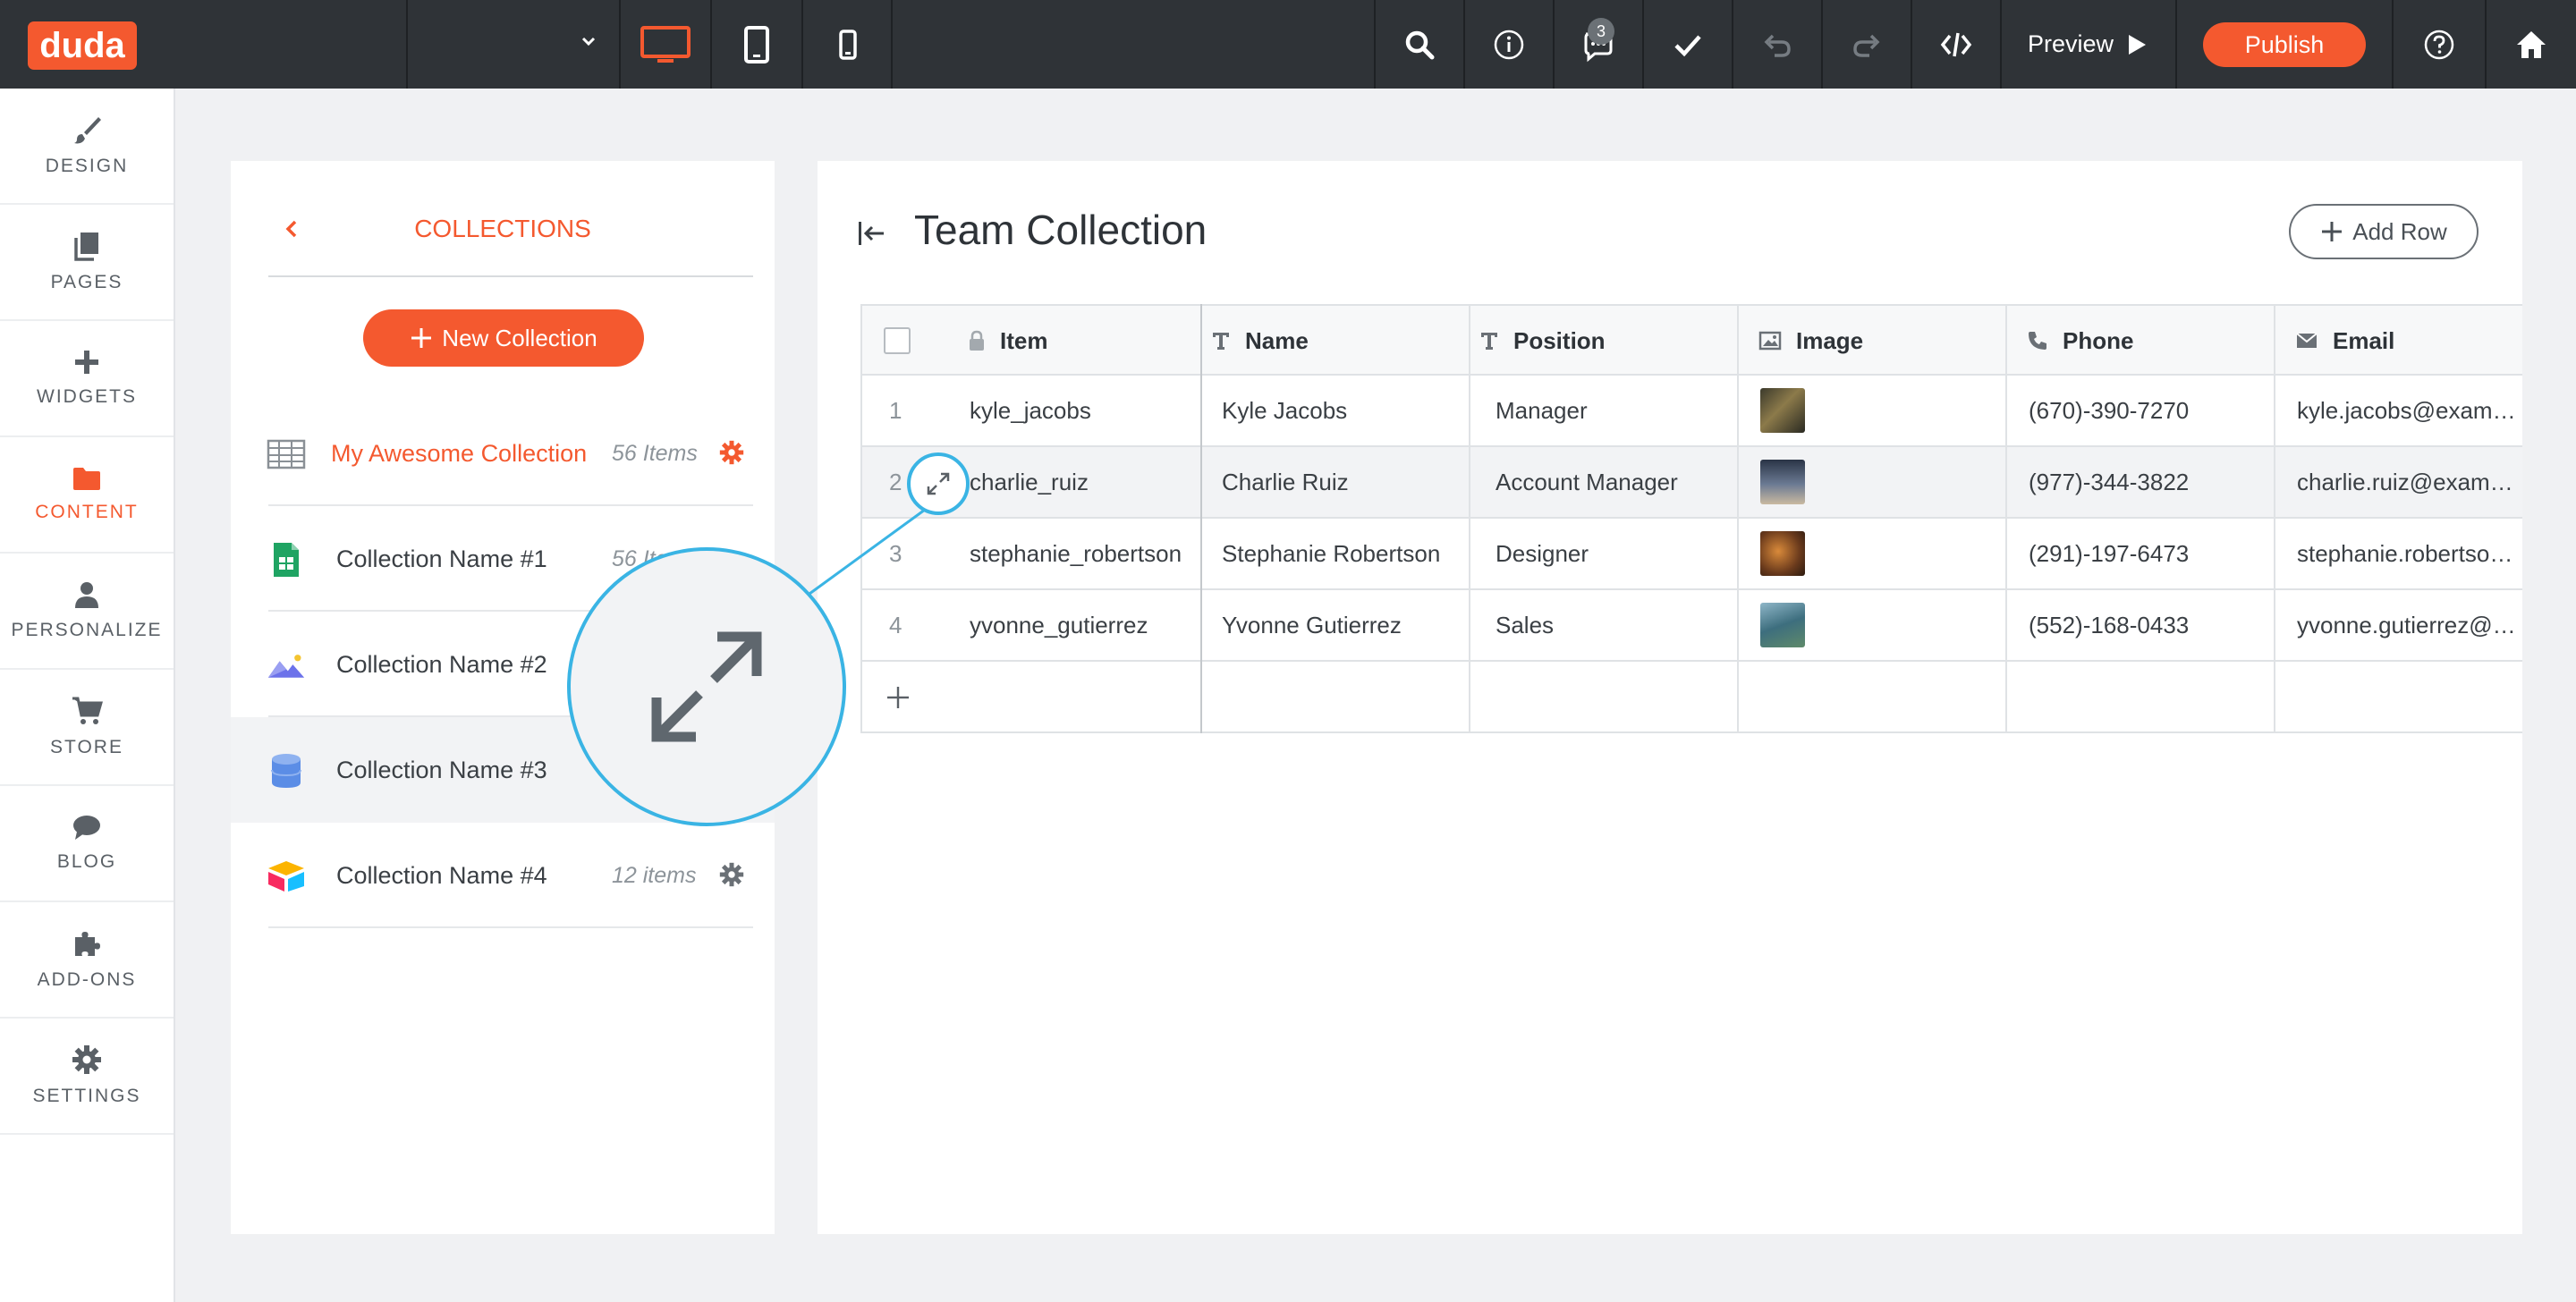 The height and width of the screenshot is (1302, 2576). Describe the element at coordinates (1059, 625) in the screenshot. I see `cell-item: yvonne_gutierrez` at that location.